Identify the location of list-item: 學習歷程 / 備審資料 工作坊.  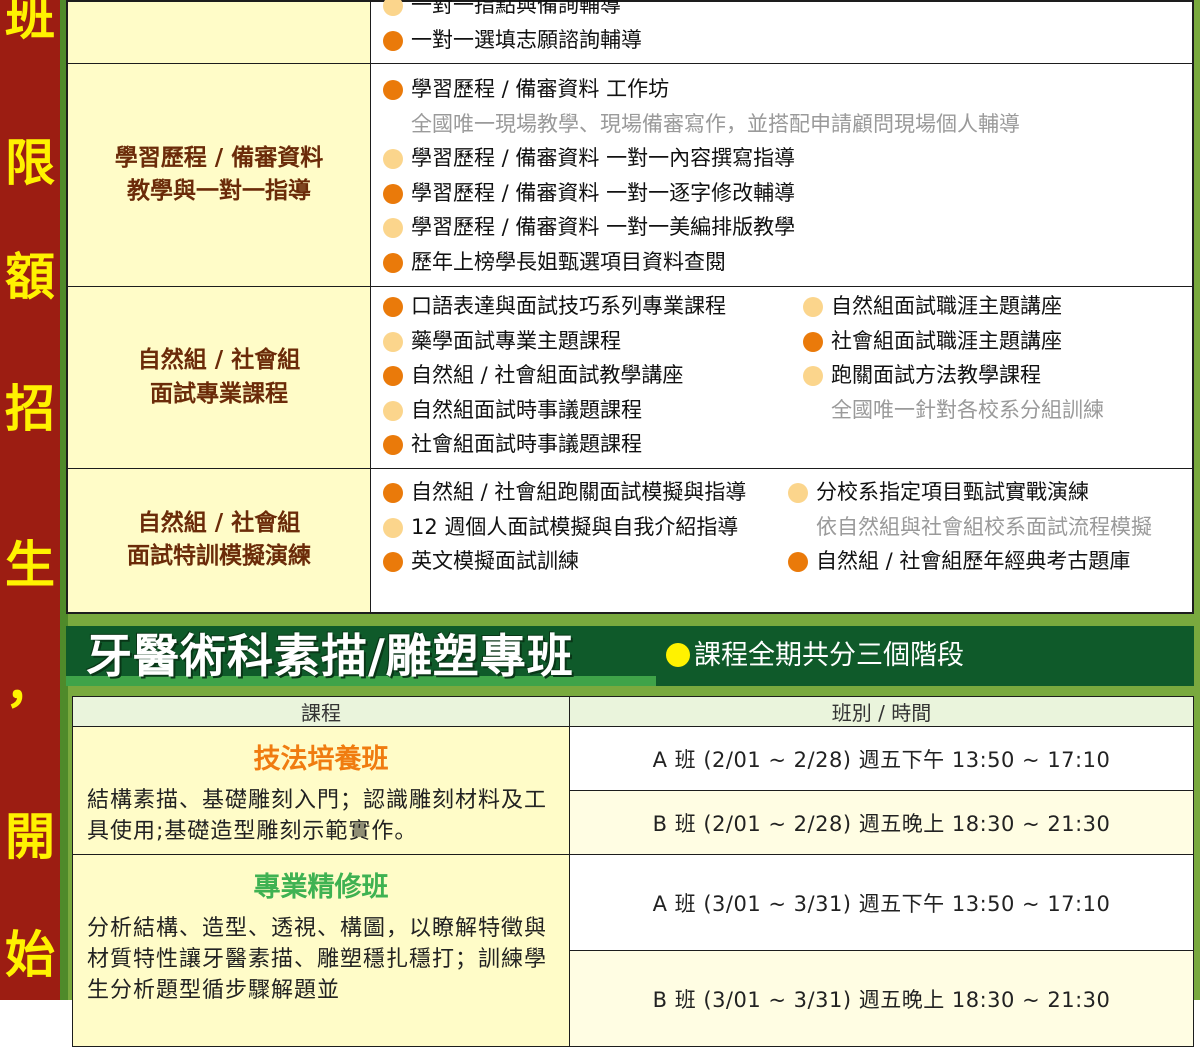
(787, 89).